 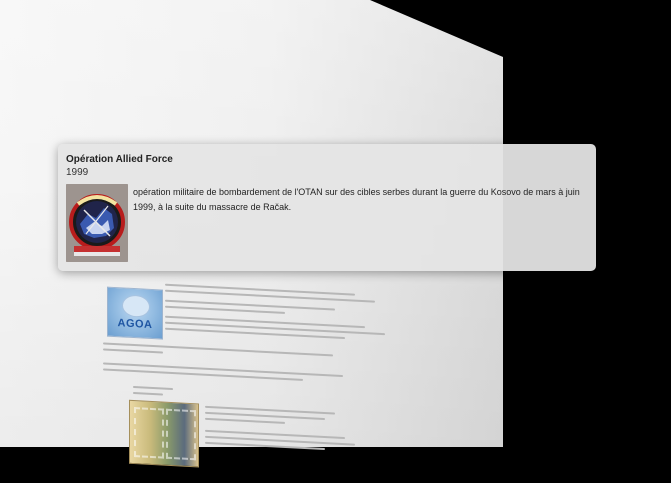 I want to click on stamp-image, so click(x=164, y=433).